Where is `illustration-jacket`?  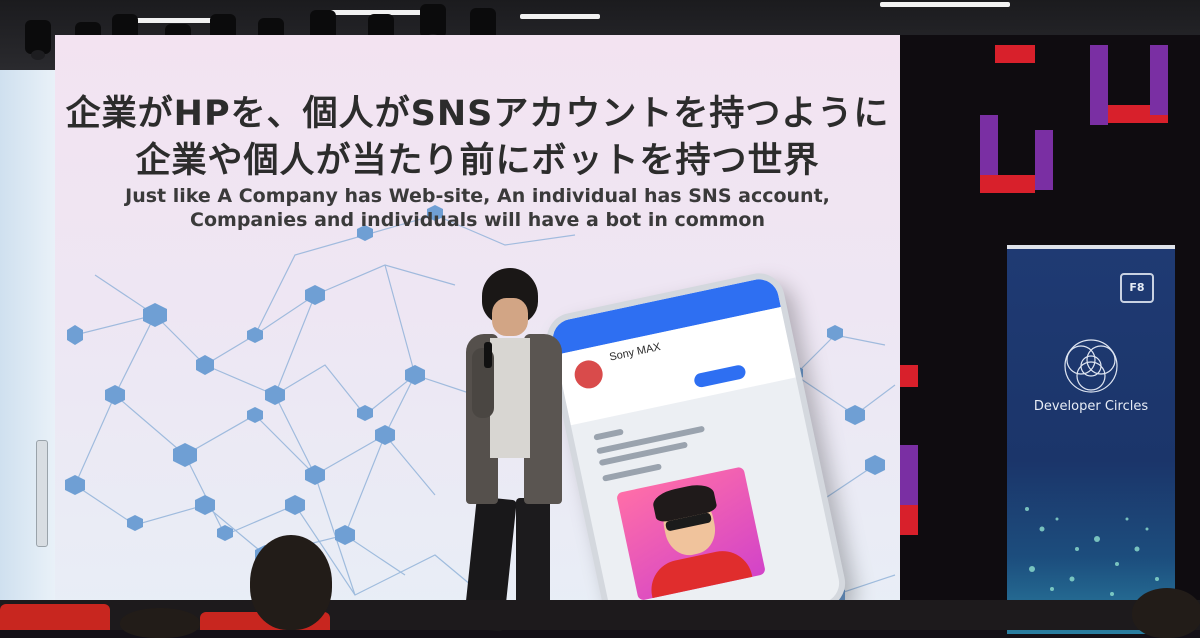
illustration-jacket is located at coordinates (699, 573).